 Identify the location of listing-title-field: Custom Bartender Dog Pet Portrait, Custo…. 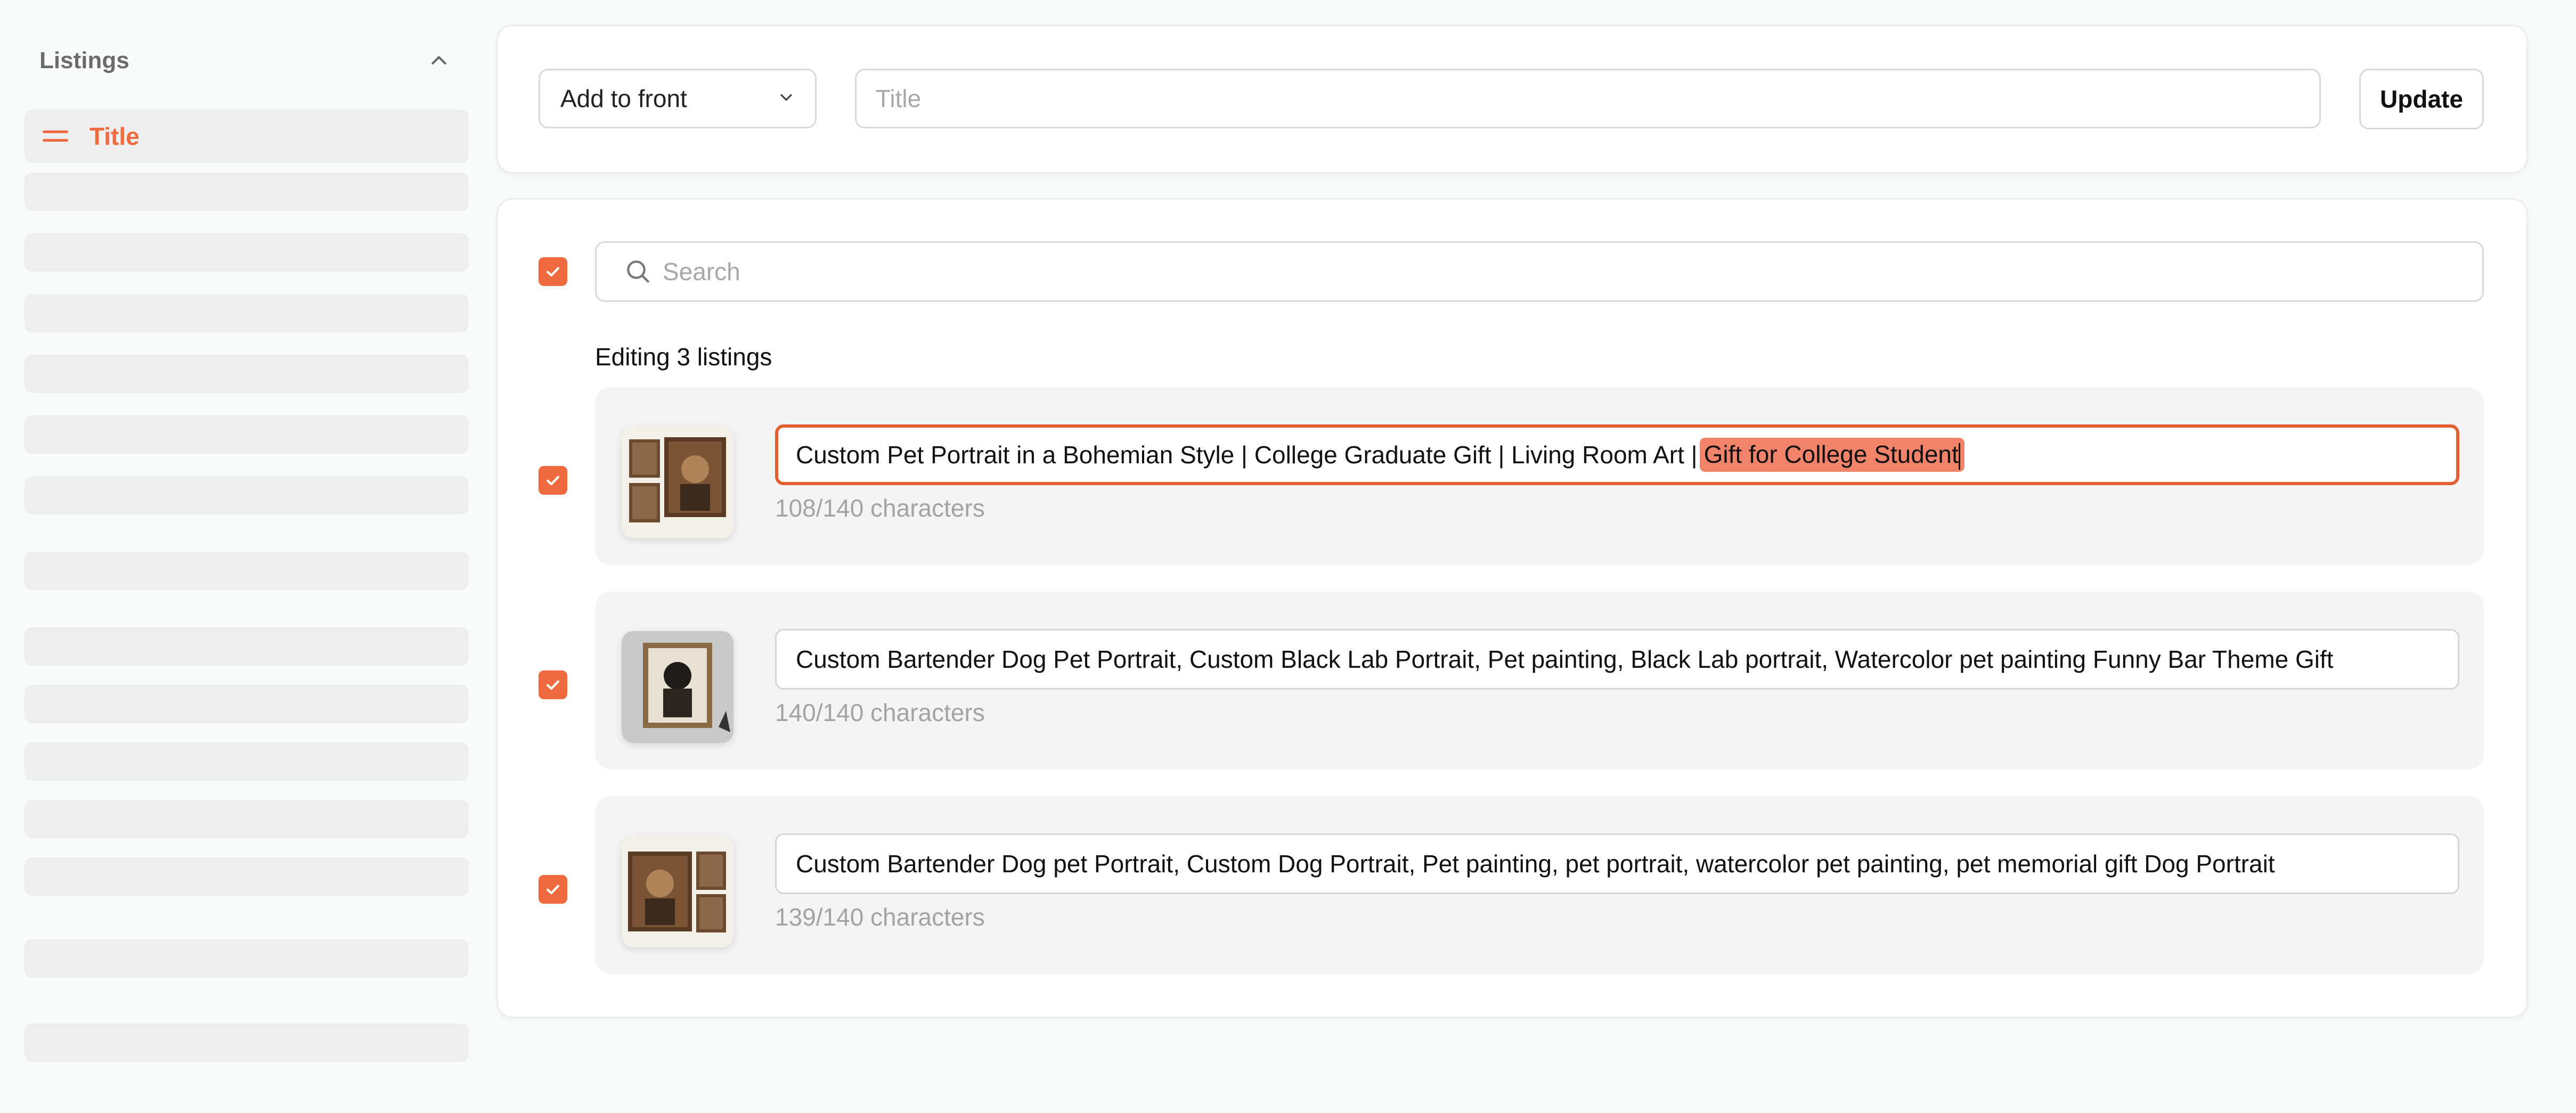
(1617, 659).